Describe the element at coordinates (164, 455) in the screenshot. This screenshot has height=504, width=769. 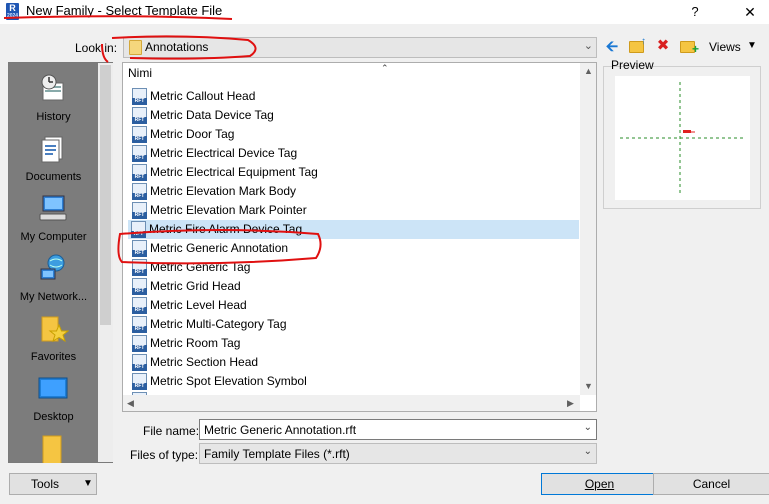
I see `files-of-type-label: Files of type:` at that location.